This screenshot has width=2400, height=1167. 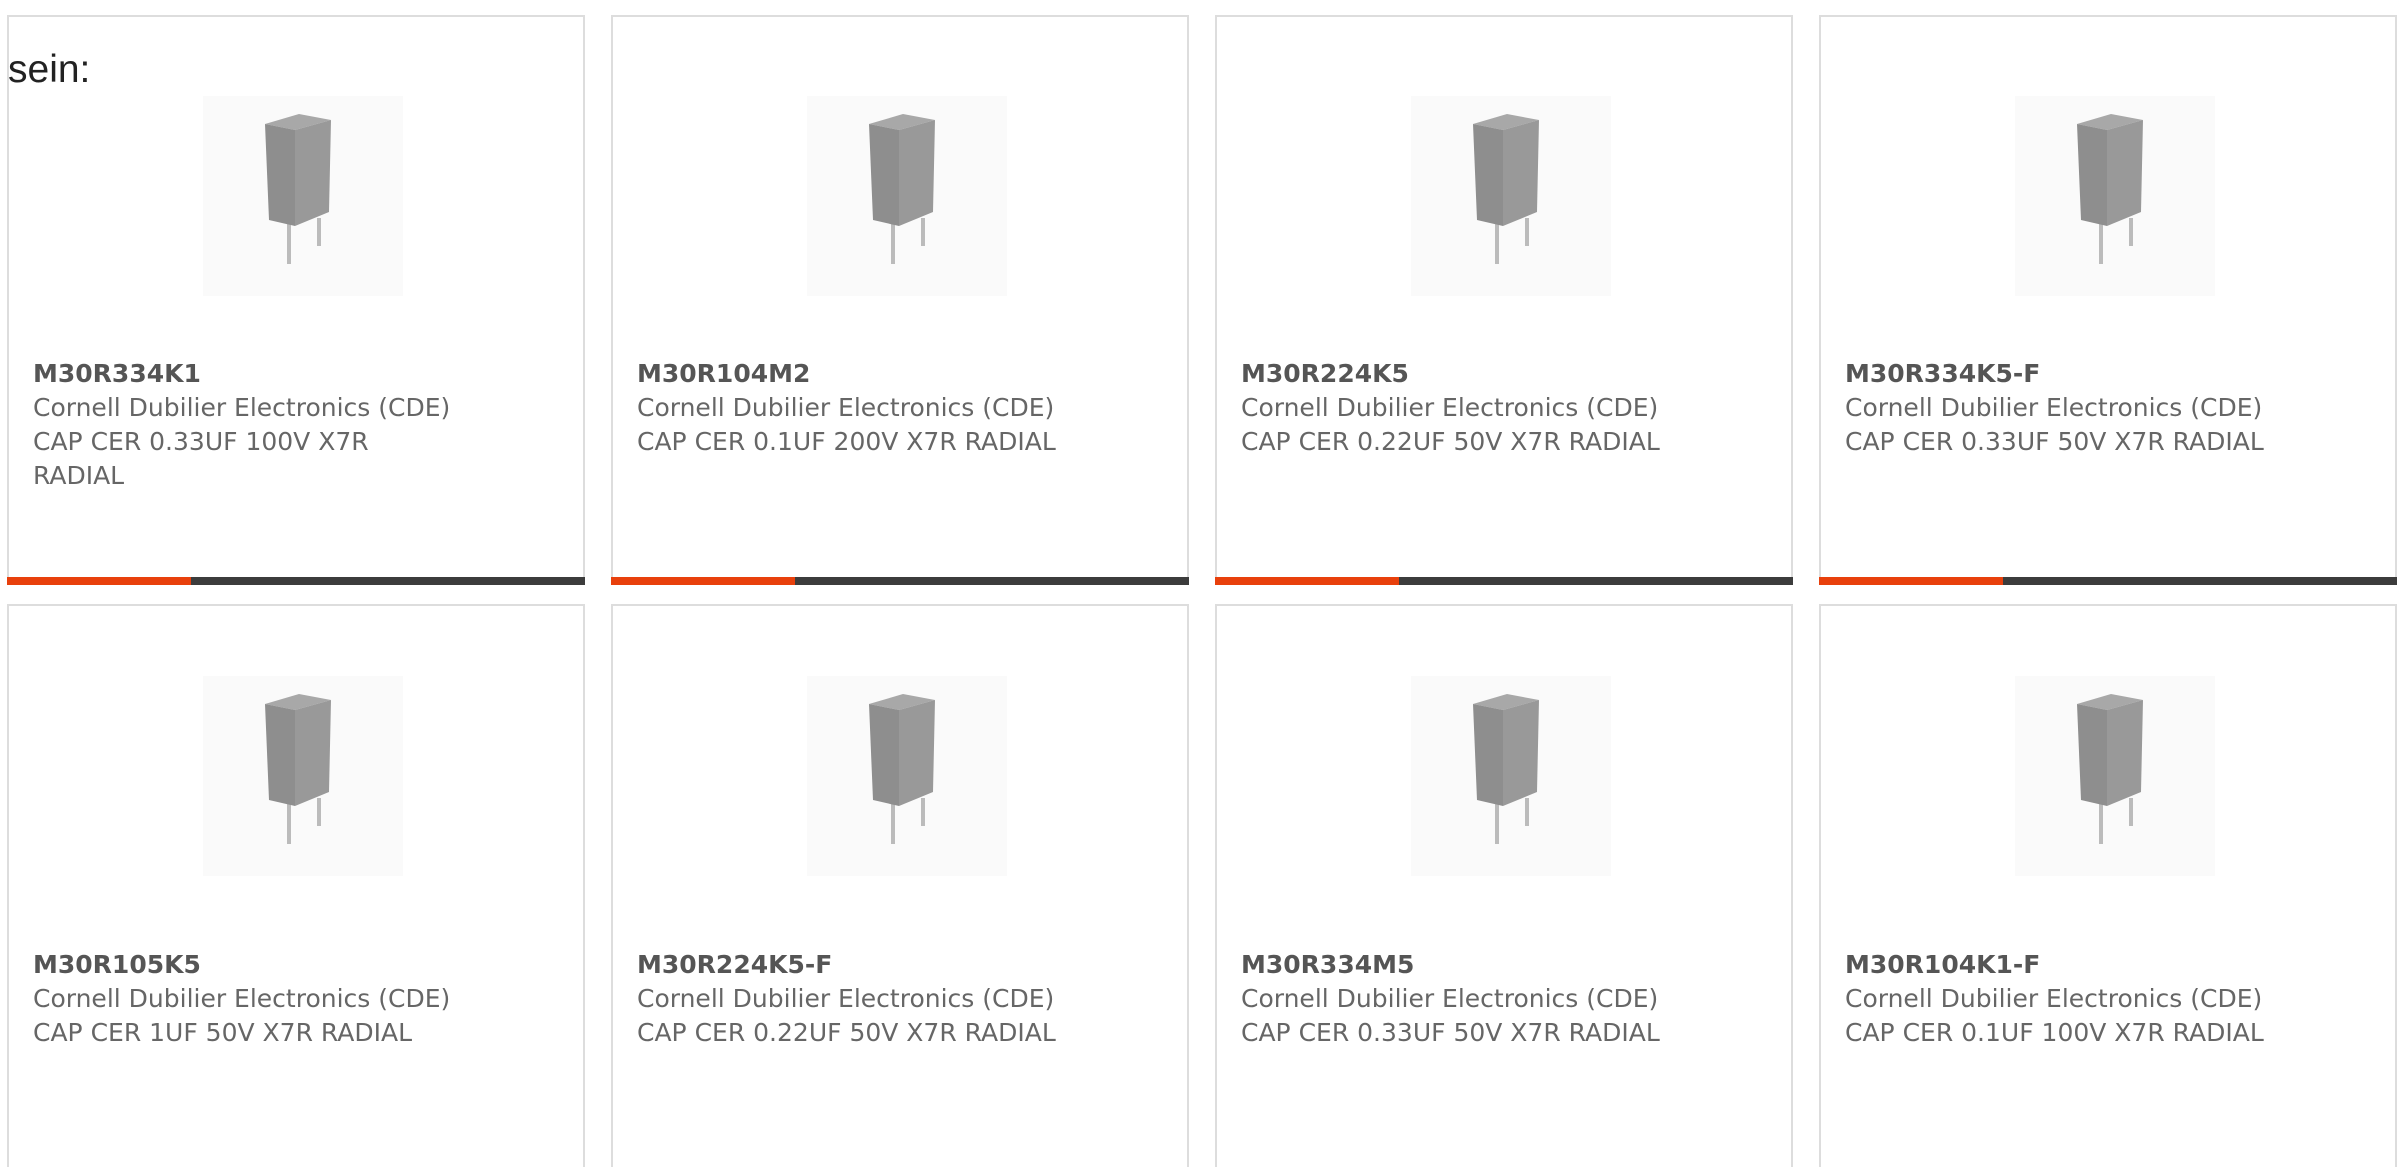 What do you see at coordinates (2054, 1032) in the screenshot?
I see `description: CAP CER 0.1UF 100V X7R RADIAL` at bounding box center [2054, 1032].